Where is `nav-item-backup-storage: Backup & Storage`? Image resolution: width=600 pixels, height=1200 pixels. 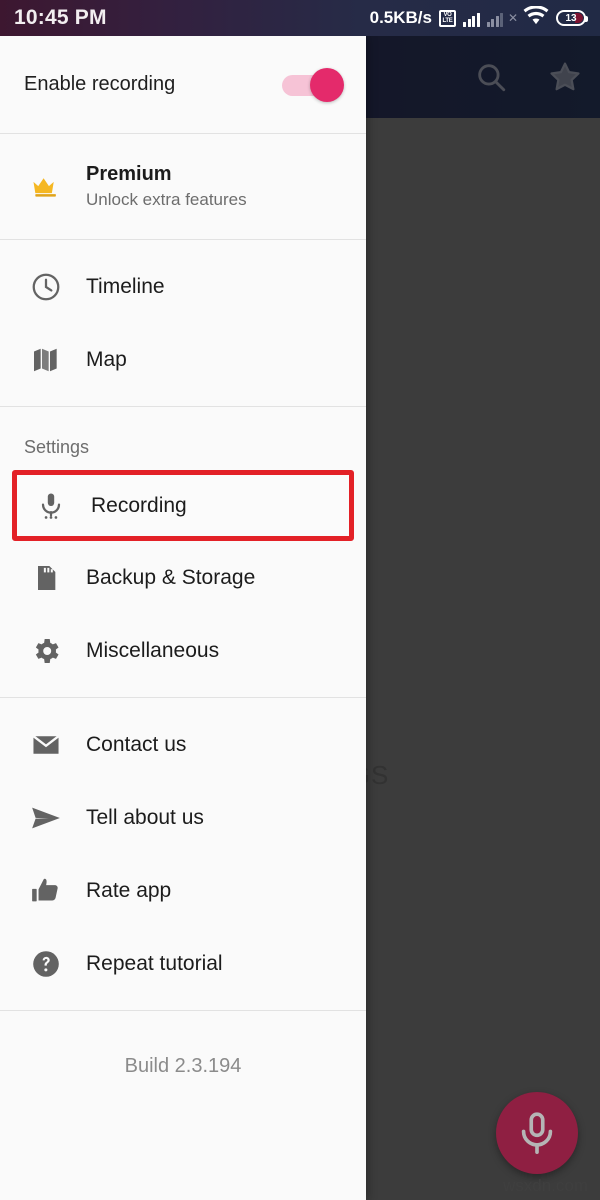
nav-item-backup-storage: Backup & Storage is located at coordinates (183, 577).